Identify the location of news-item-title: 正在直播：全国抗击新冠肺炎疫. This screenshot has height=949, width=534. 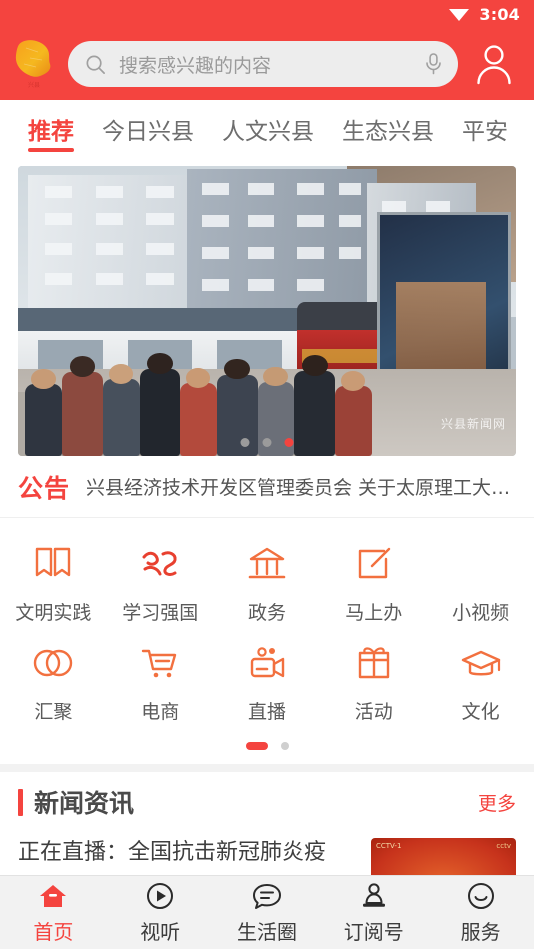
(172, 852).